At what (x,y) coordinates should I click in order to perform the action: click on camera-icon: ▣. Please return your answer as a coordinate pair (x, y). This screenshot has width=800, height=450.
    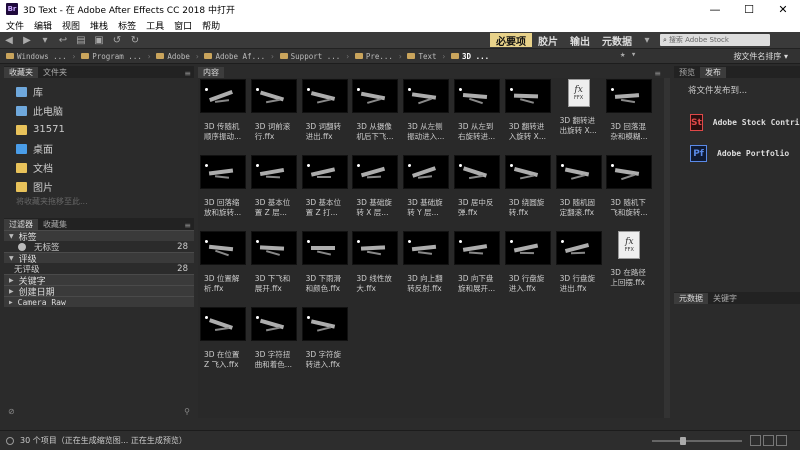
    Looking at the image, I should click on (99, 40).